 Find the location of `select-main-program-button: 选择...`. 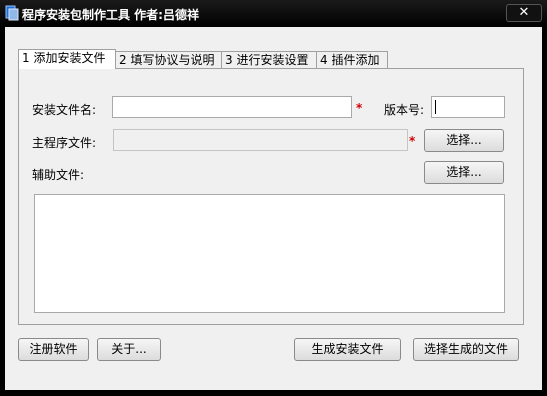

select-main-program-button: 选择... is located at coordinates (464, 140).